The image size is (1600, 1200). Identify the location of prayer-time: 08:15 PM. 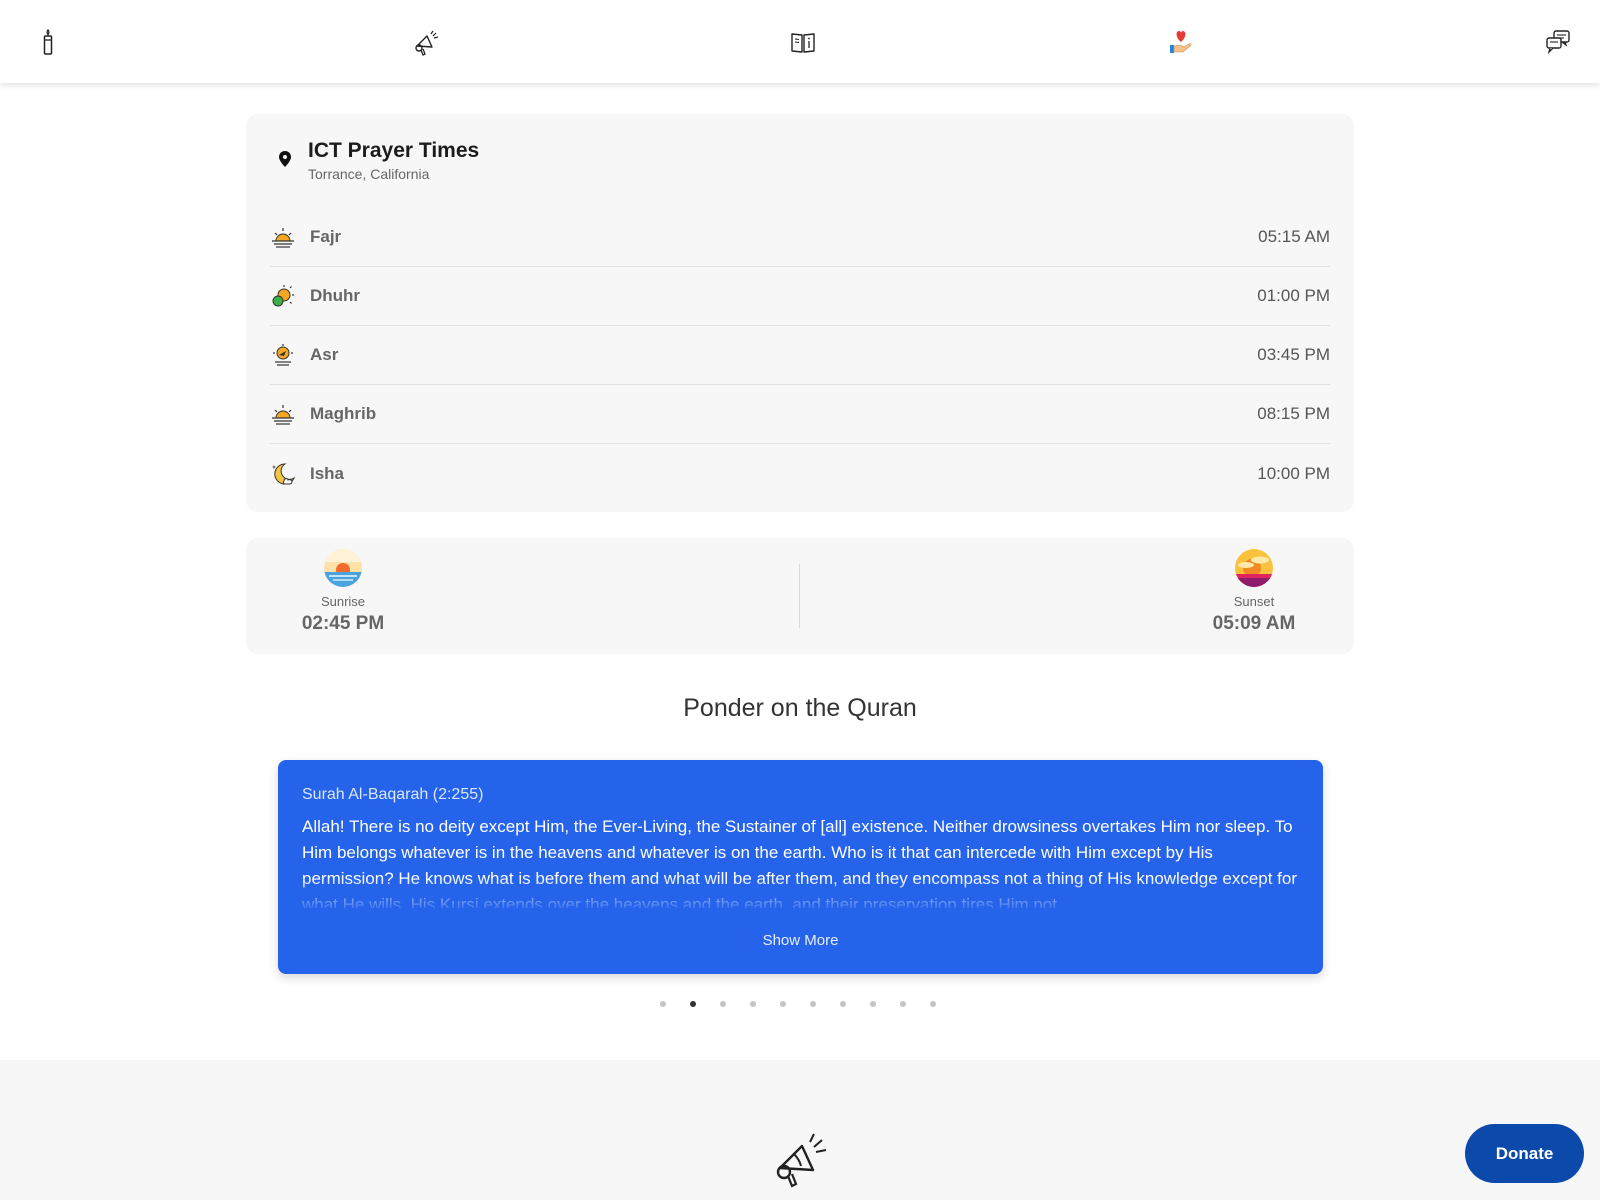
(1293, 413).